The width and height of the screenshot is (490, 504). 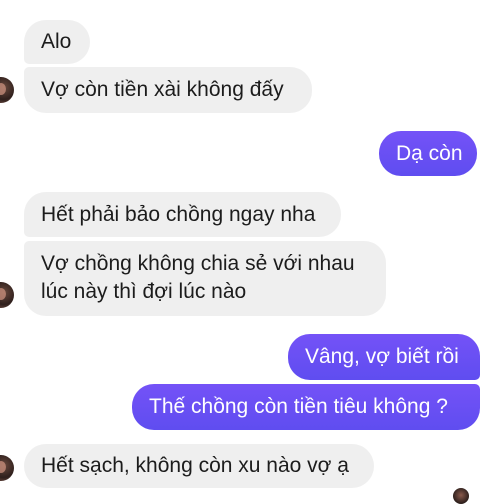 I want to click on message-text: Alo, so click(x=56, y=41).